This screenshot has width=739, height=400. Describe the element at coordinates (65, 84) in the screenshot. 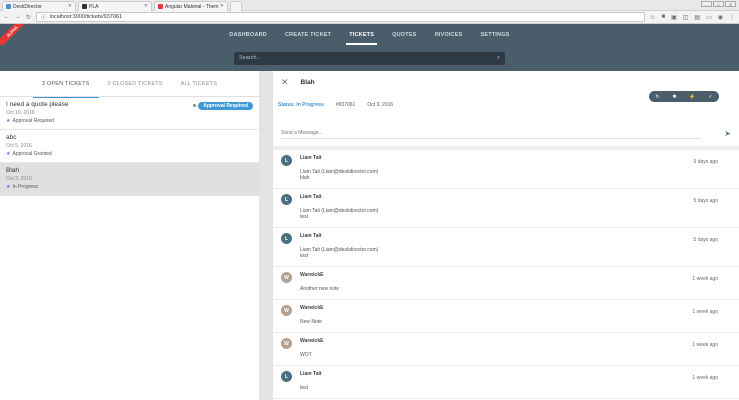

I see `tab-open-tickets: 3 OPEN TICKETS` at that location.